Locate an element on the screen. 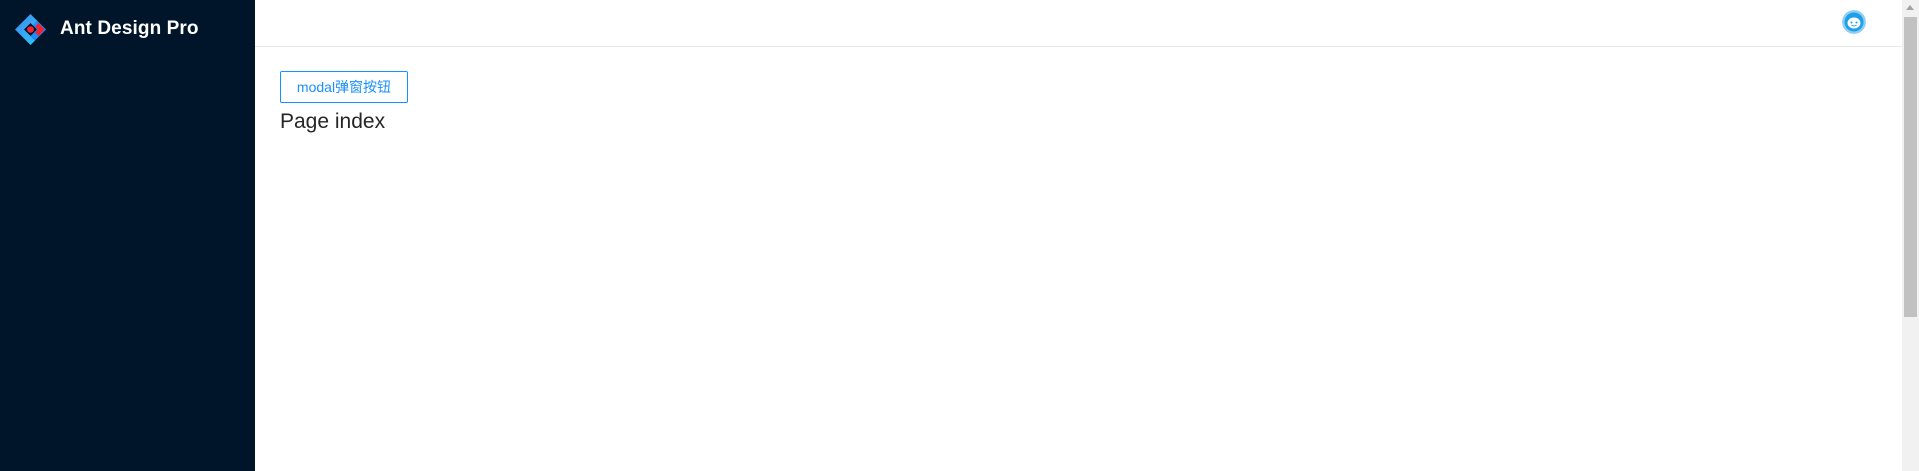 The width and height of the screenshot is (1919, 471). logo: Ant Design Pro is located at coordinates (106, 29).